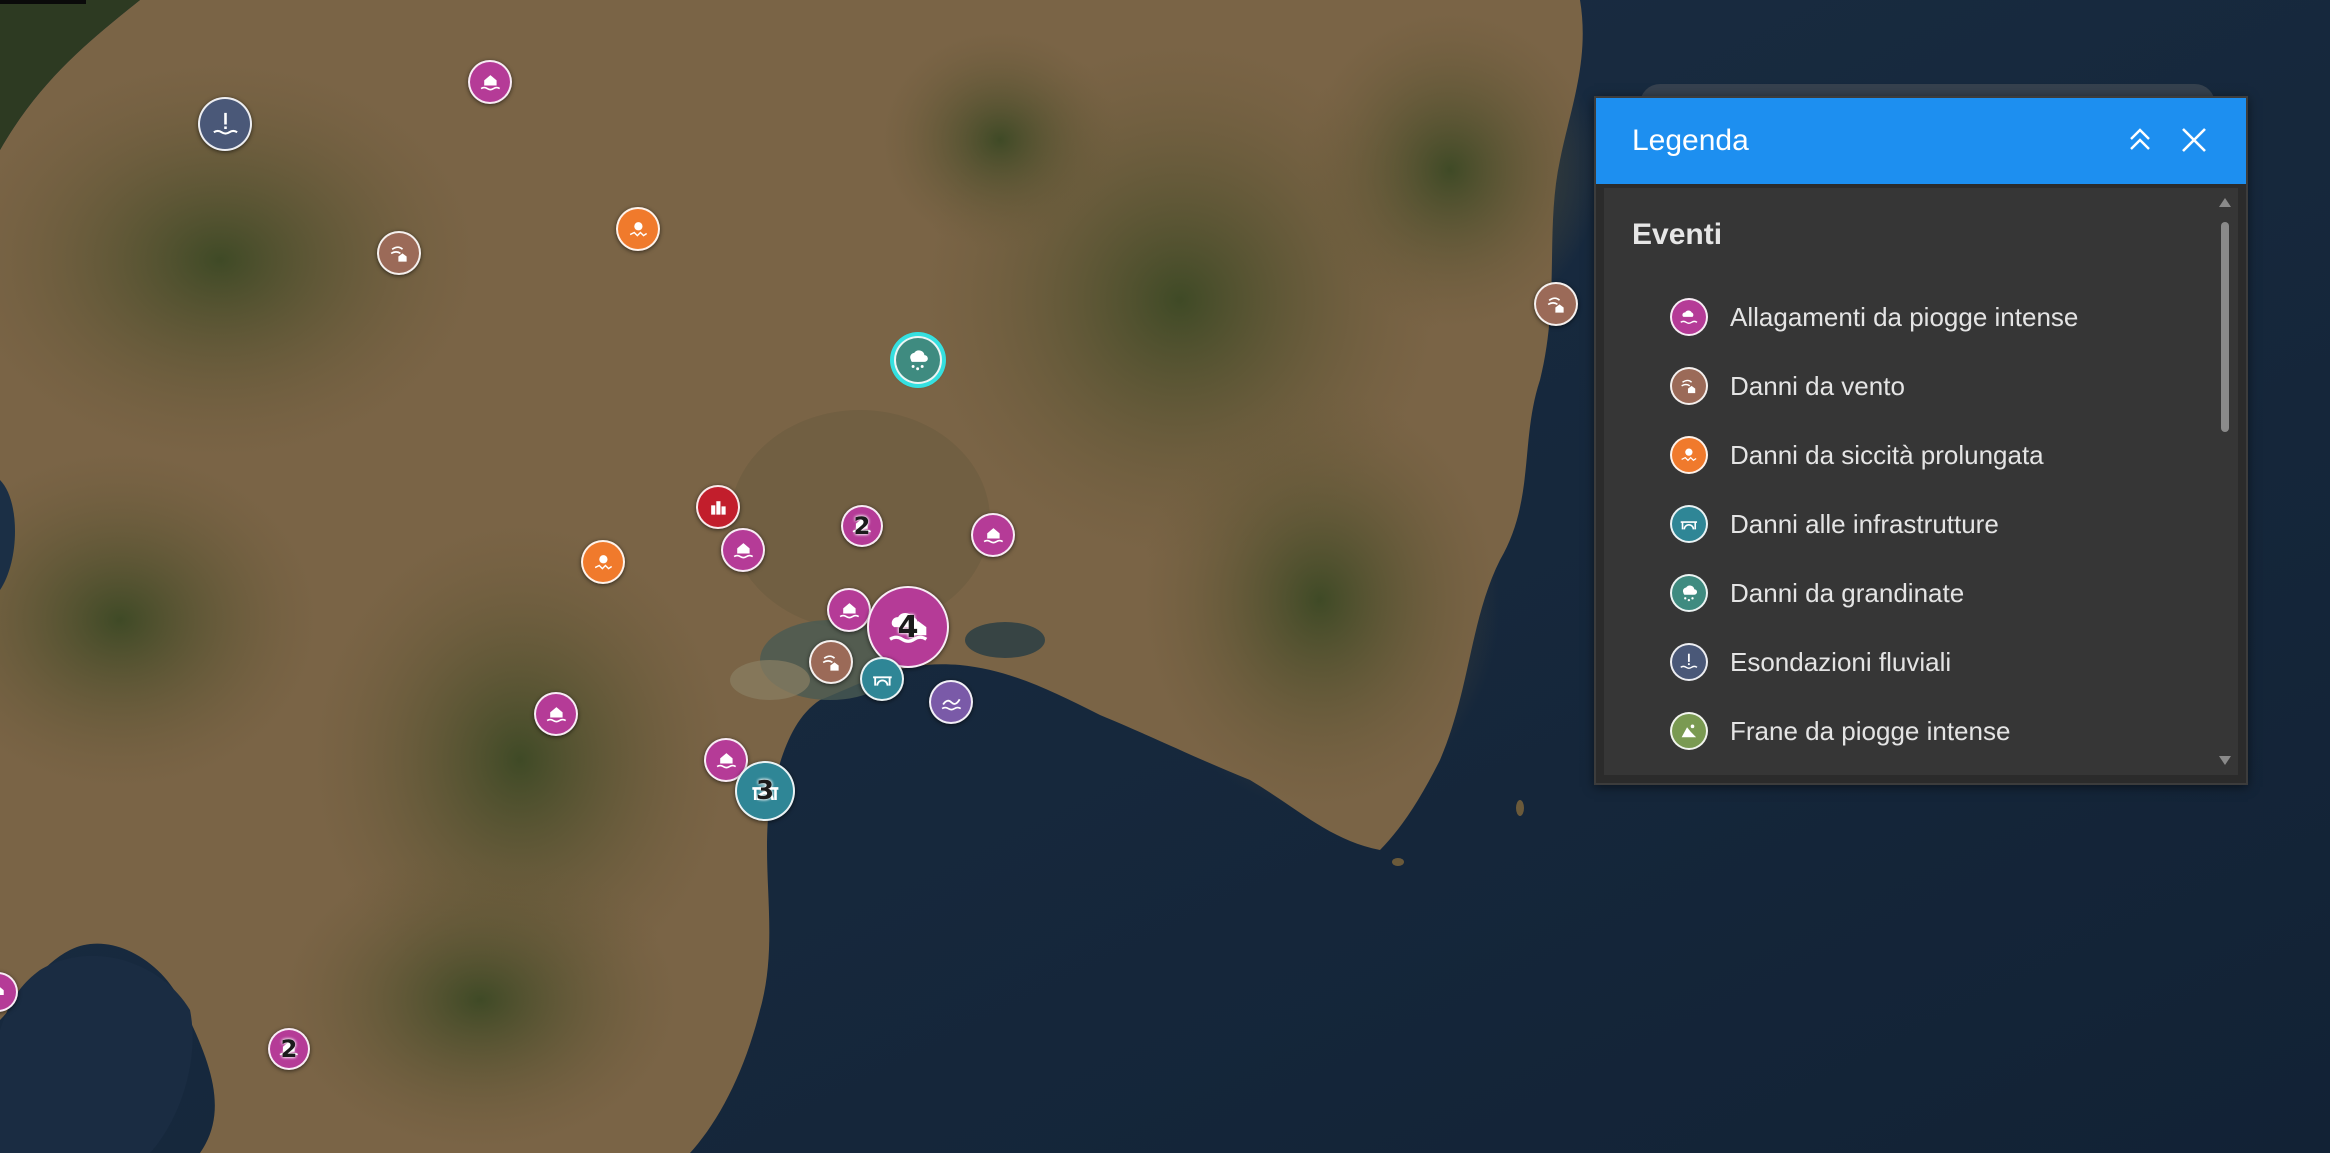  I want to click on legend-item: Frane da piogge intense, so click(1840, 731).